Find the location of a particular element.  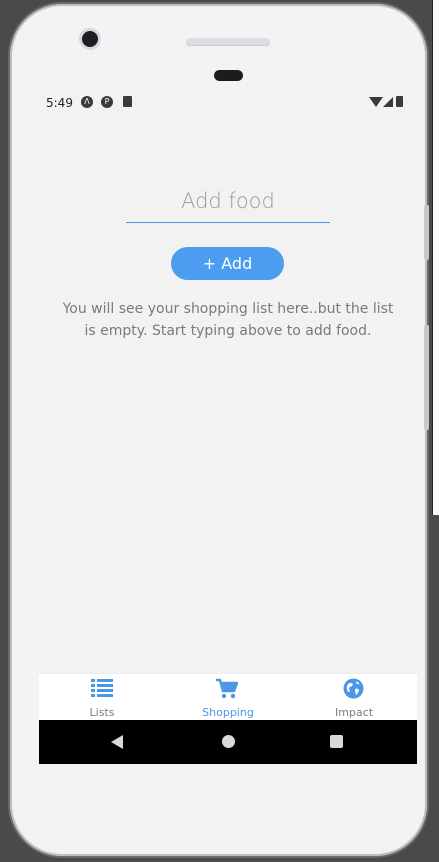

bottom-tab-bar: Lists Shopping Impact is located at coordinates (228, 697).